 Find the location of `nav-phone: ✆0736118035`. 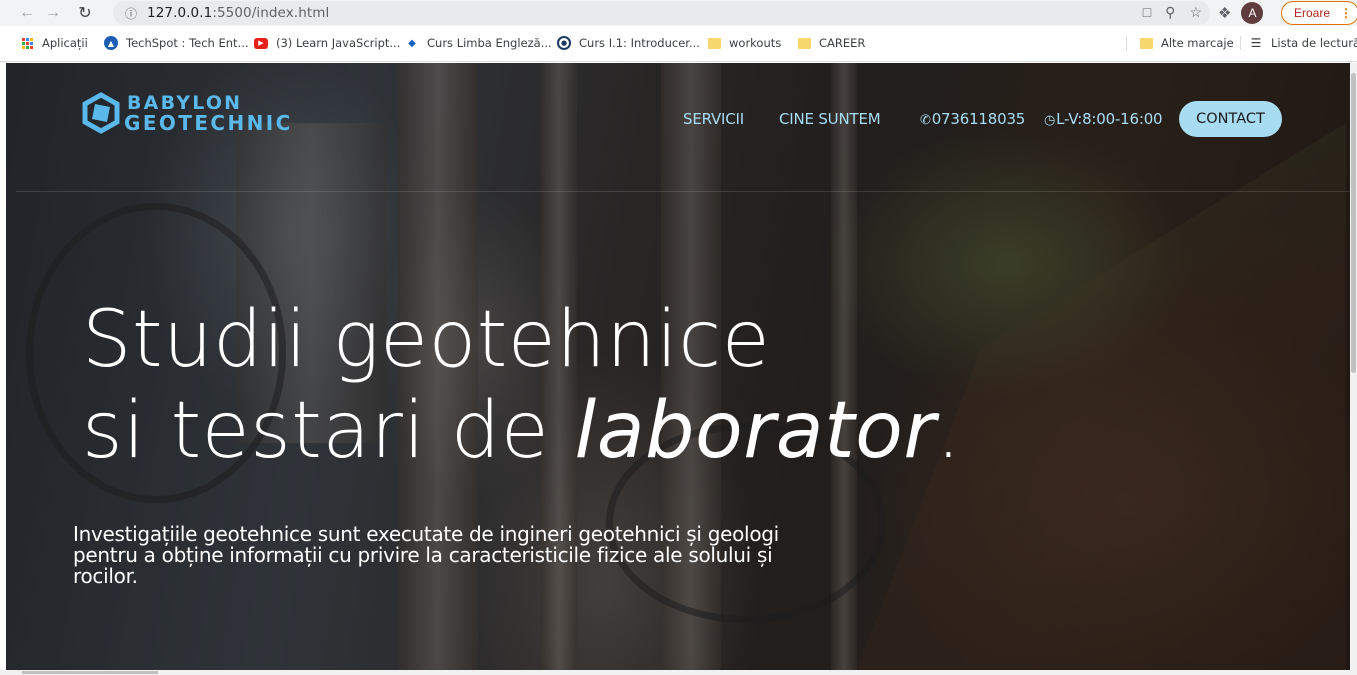

nav-phone: ✆0736118035 is located at coordinates (972, 119).